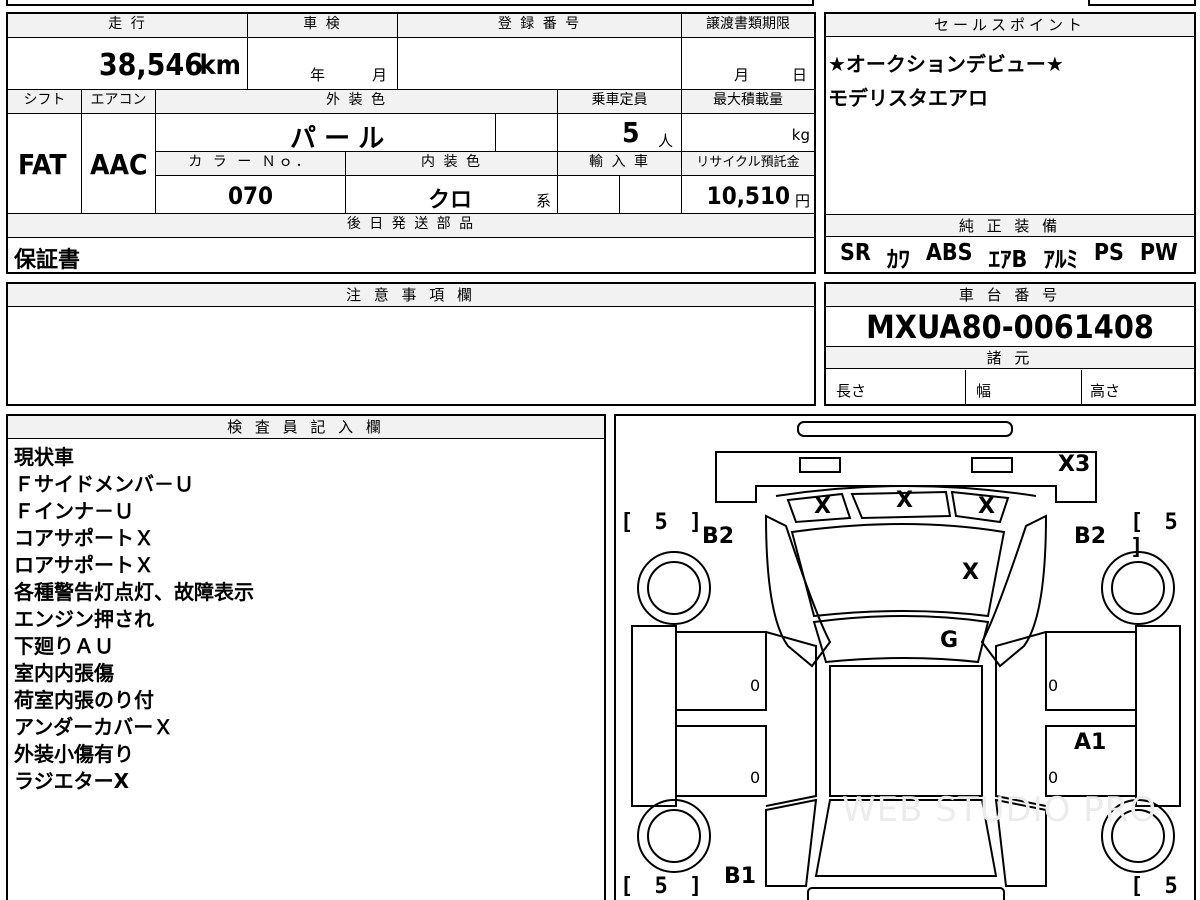 This screenshot has width=1200, height=900. I want to click on mark-roof: G, so click(949, 640).